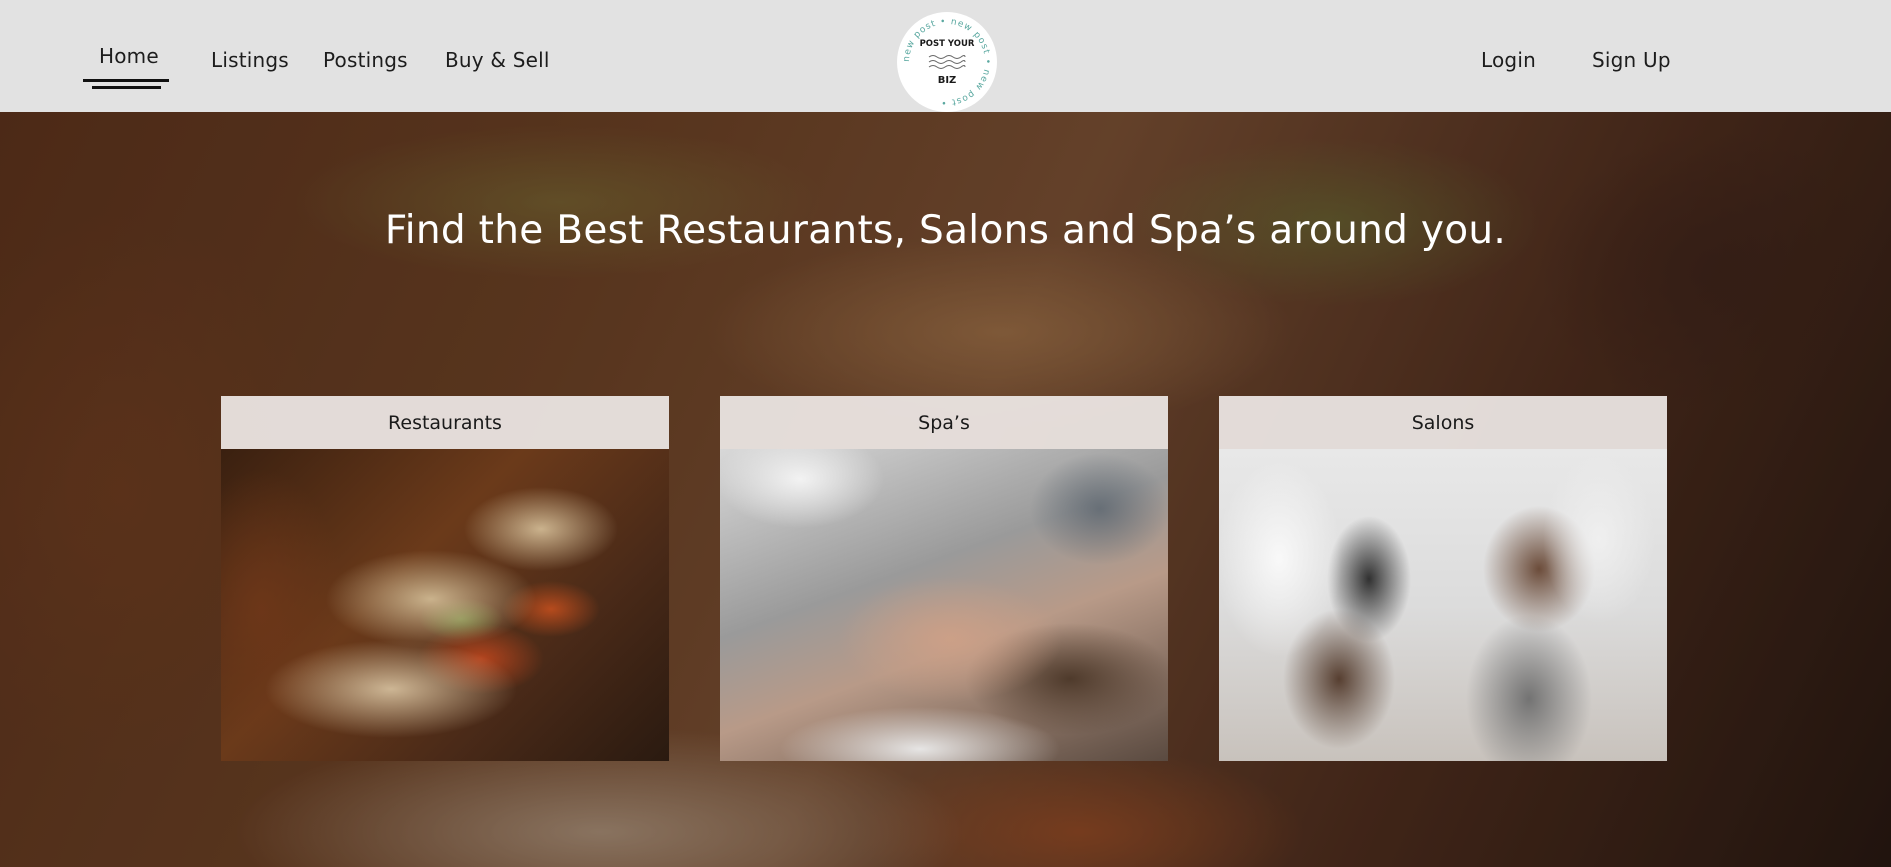 The width and height of the screenshot is (1891, 867). Describe the element at coordinates (944, 605) in the screenshot. I see `spas-image` at that location.